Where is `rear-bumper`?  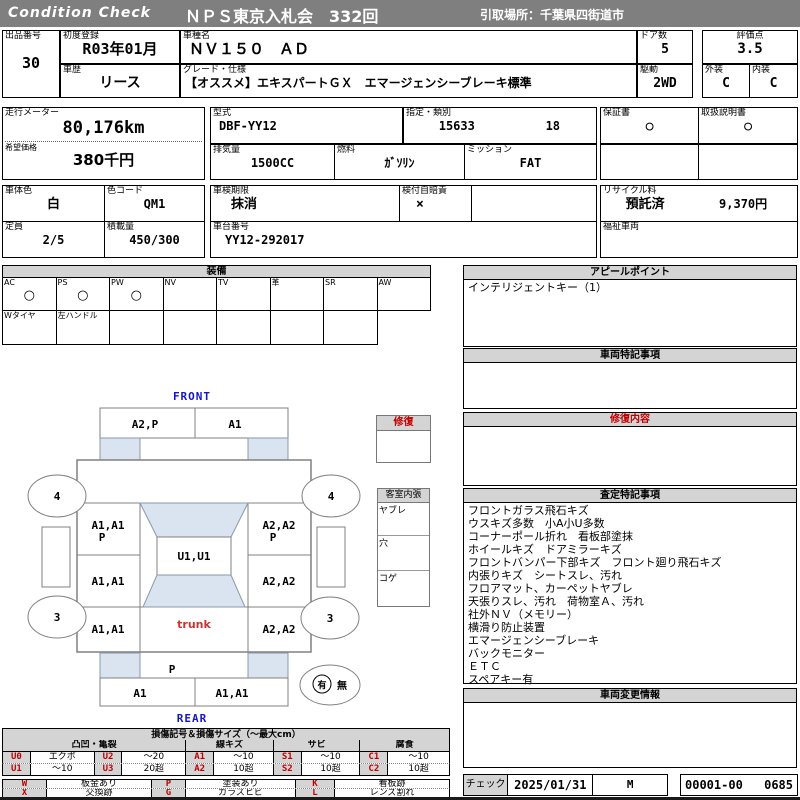 rear-bumper is located at coordinates (194, 692).